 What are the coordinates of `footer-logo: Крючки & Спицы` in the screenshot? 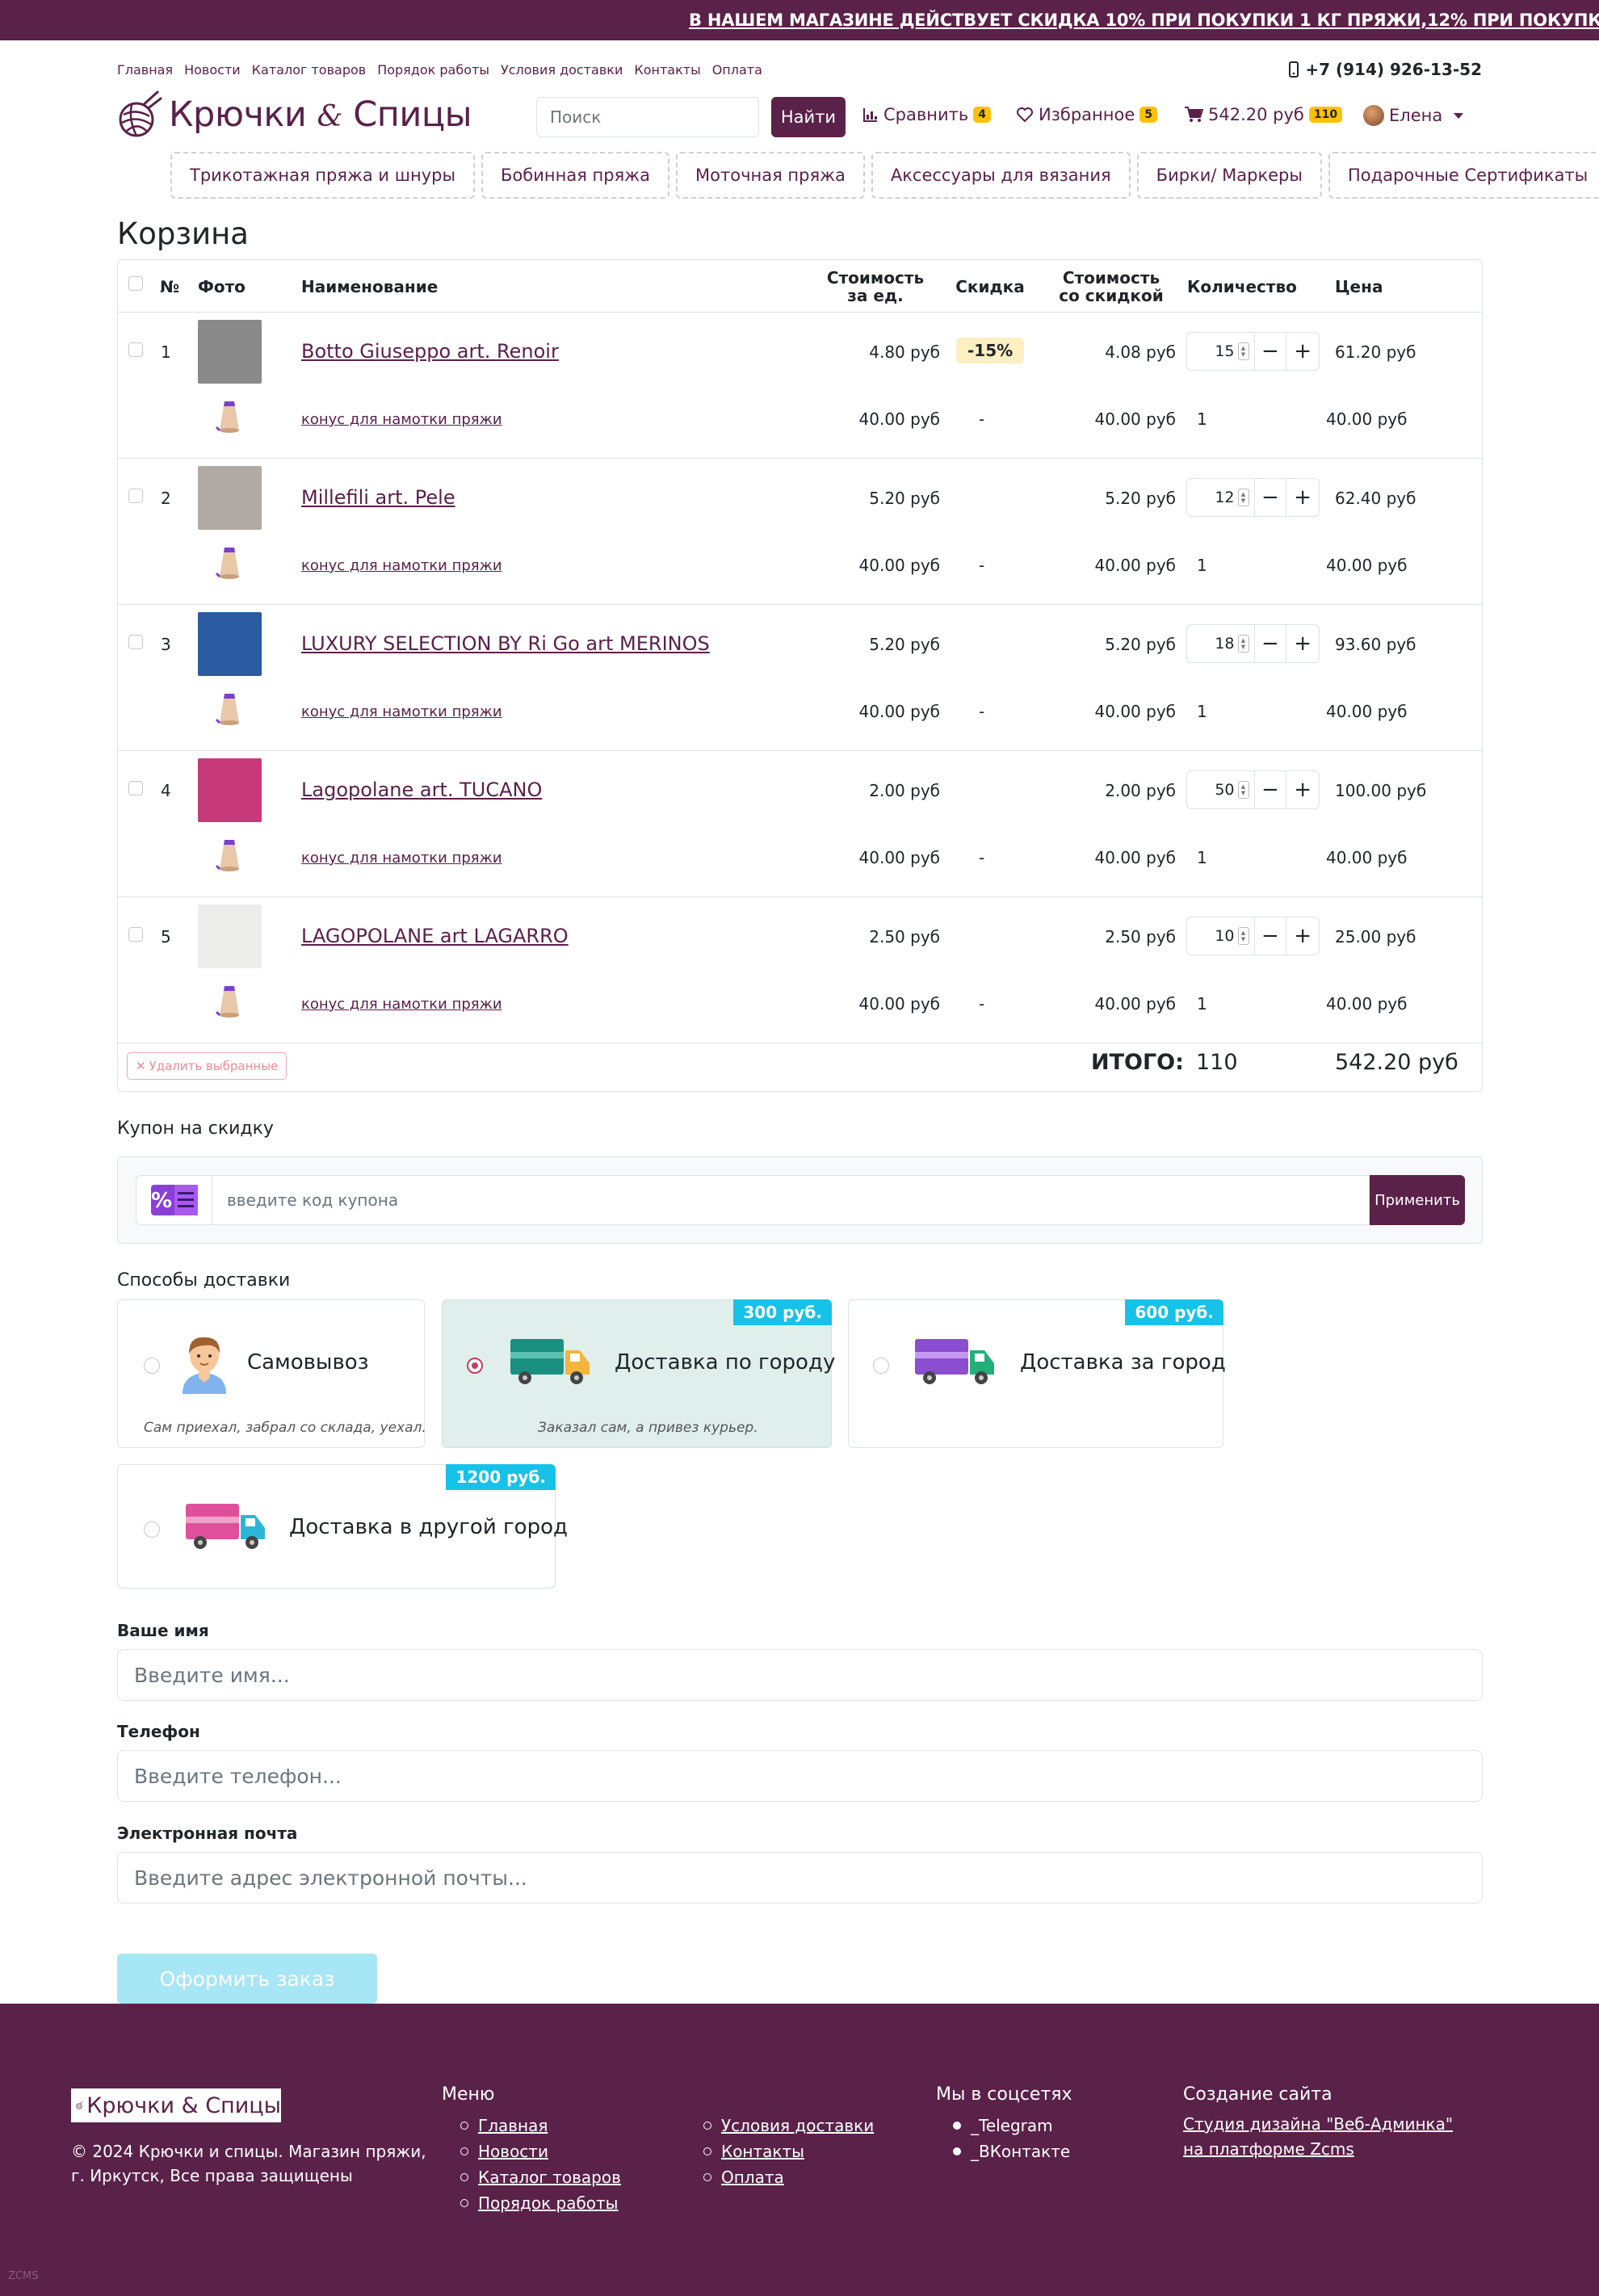 It's located at (176, 2105).